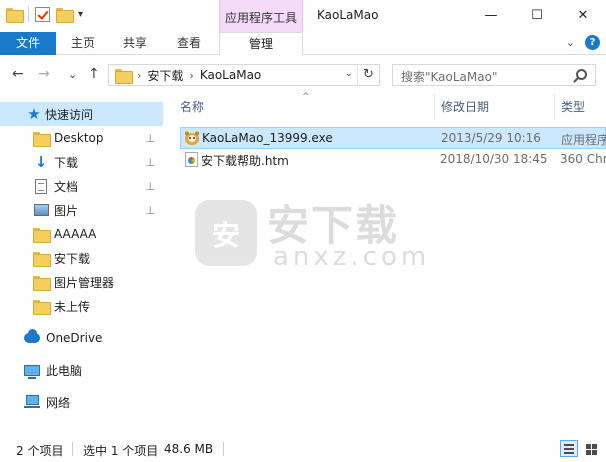 The height and width of the screenshot is (462, 606). What do you see at coordinates (32, 336) in the screenshot?
I see `cloud-icon` at bounding box center [32, 336].